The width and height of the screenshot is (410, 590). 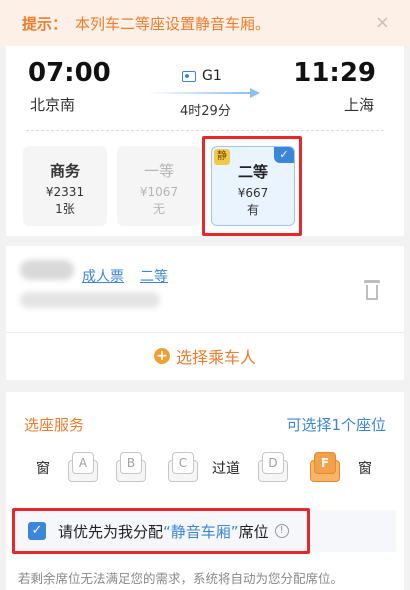 I want to click on seat-class-price: ¥2331, so click(x=65, y=192).